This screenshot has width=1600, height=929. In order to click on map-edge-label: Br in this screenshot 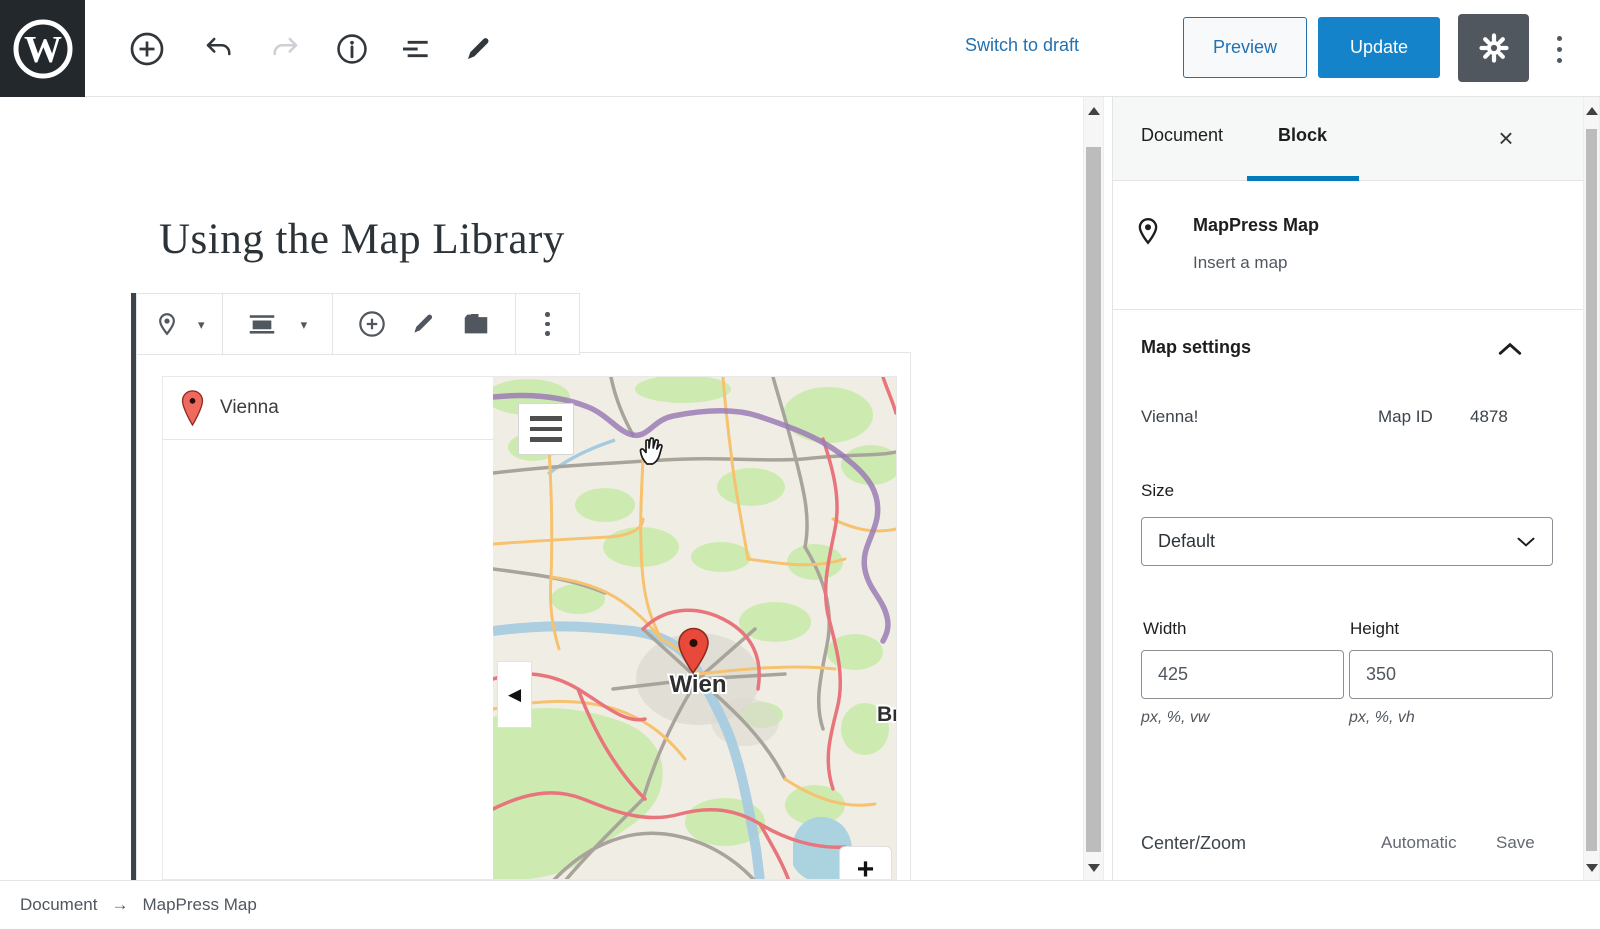, I will do `click(886, 714)`.